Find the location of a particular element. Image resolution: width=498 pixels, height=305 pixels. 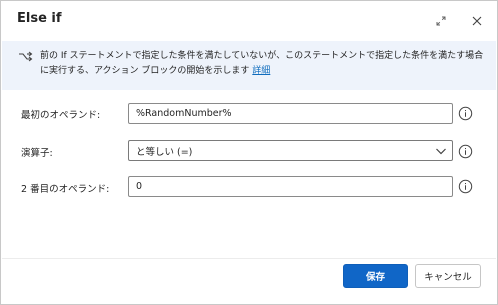

first-operand-value: %RandomNumber% is located at coordinates (184, 113).